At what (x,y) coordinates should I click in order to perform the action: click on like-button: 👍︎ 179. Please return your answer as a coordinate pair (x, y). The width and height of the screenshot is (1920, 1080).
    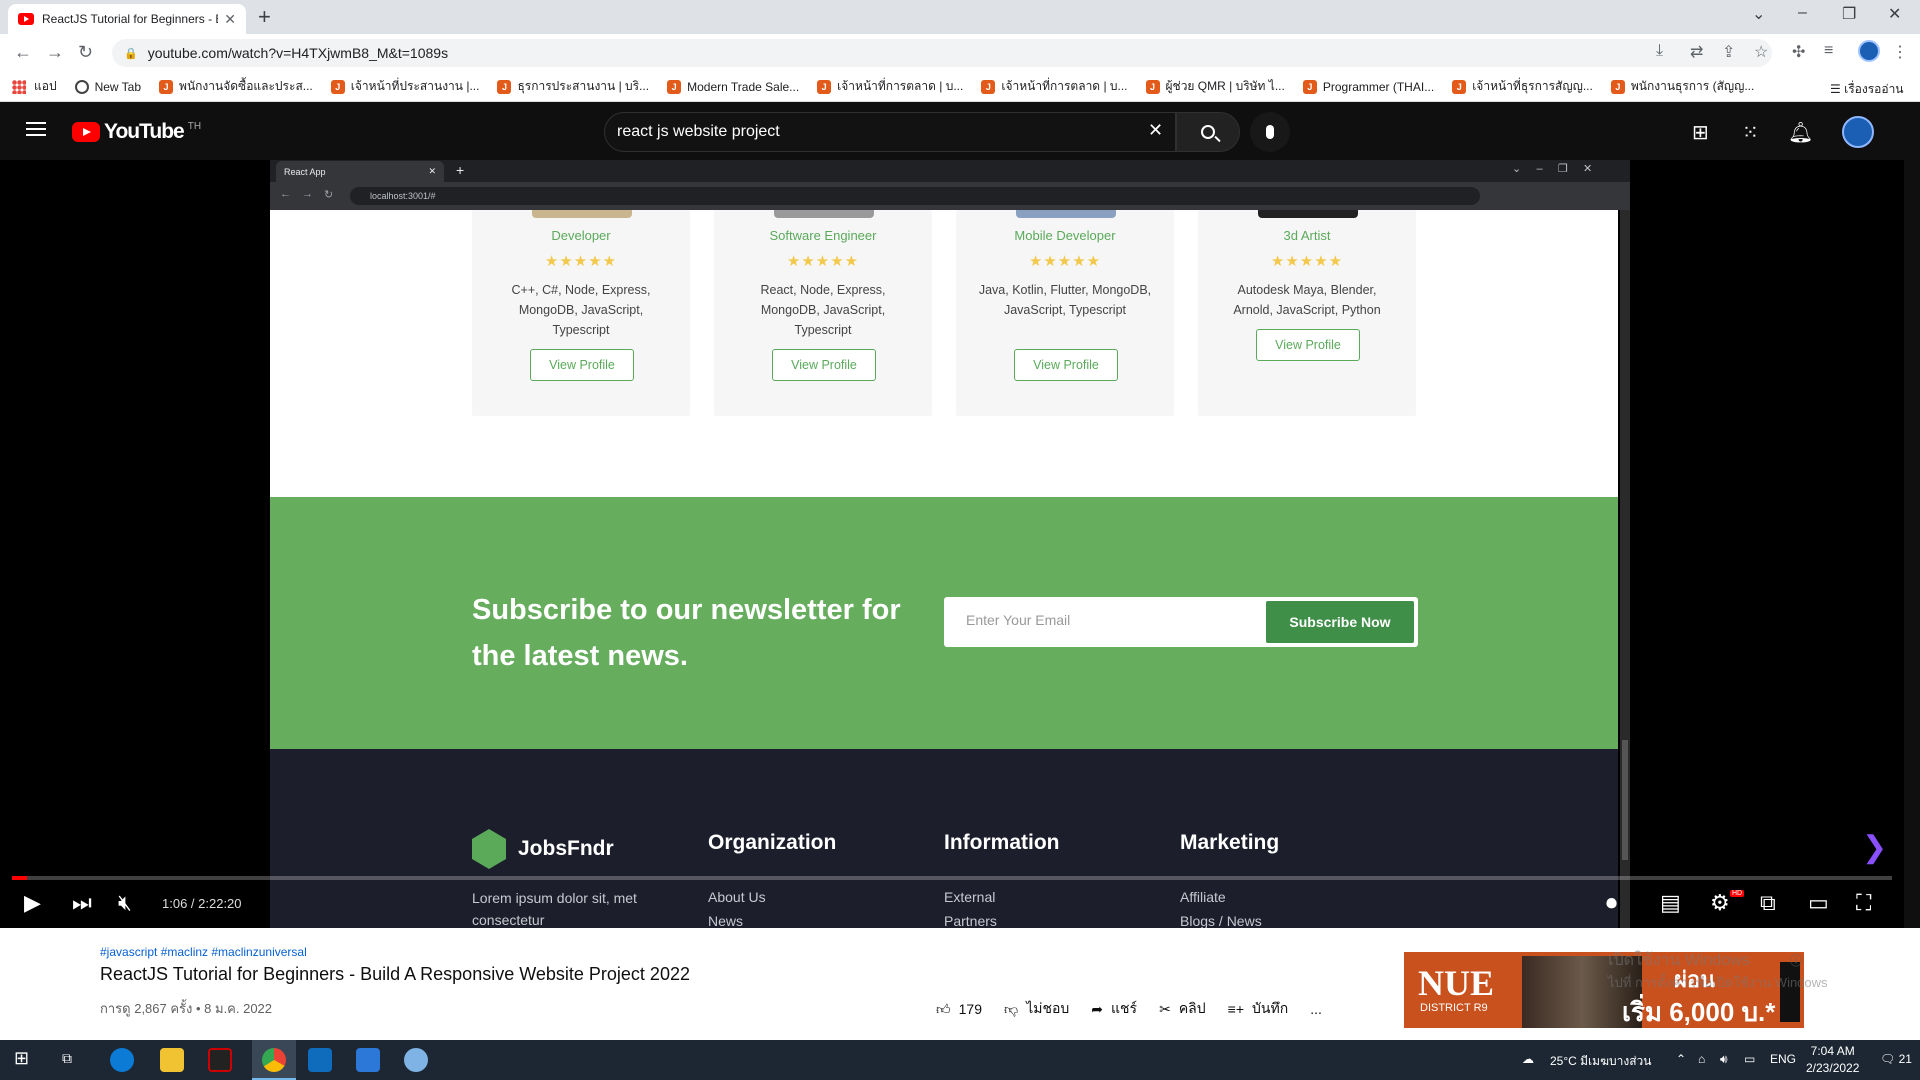
    Looking at the image, I should click on (959, 1009).